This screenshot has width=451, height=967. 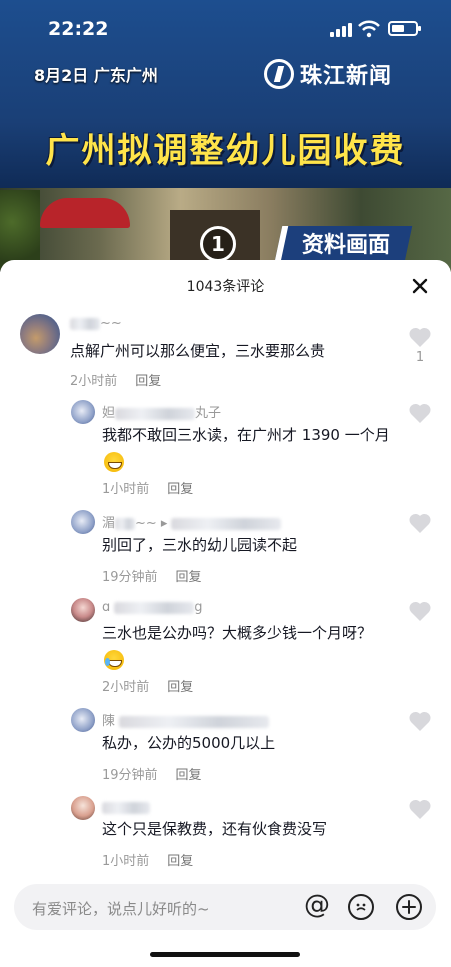 What do you see at coordinates (279, 74) in the screenshot?
I see `channel-logo-icon` at bounding box center [279, 74].